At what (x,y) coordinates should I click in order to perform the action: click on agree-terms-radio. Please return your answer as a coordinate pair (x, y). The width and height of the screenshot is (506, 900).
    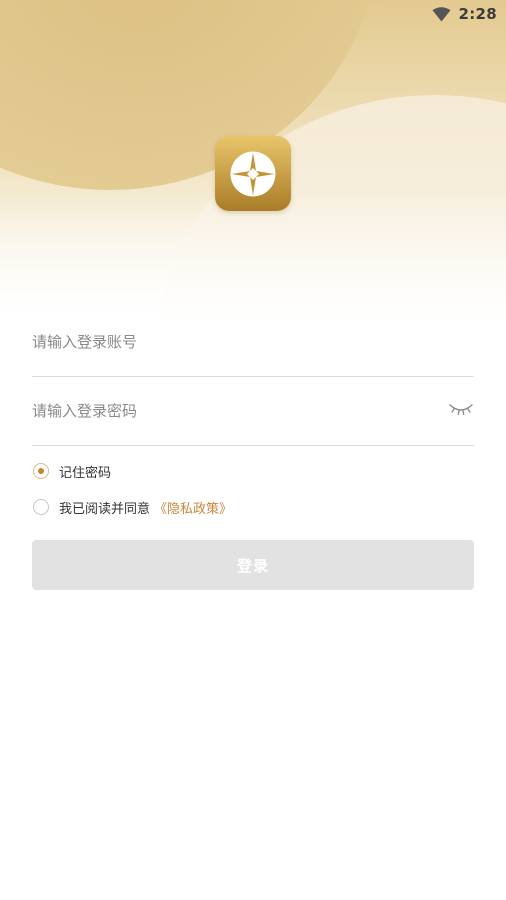
    Looking at the image, I should click on (41, 507).